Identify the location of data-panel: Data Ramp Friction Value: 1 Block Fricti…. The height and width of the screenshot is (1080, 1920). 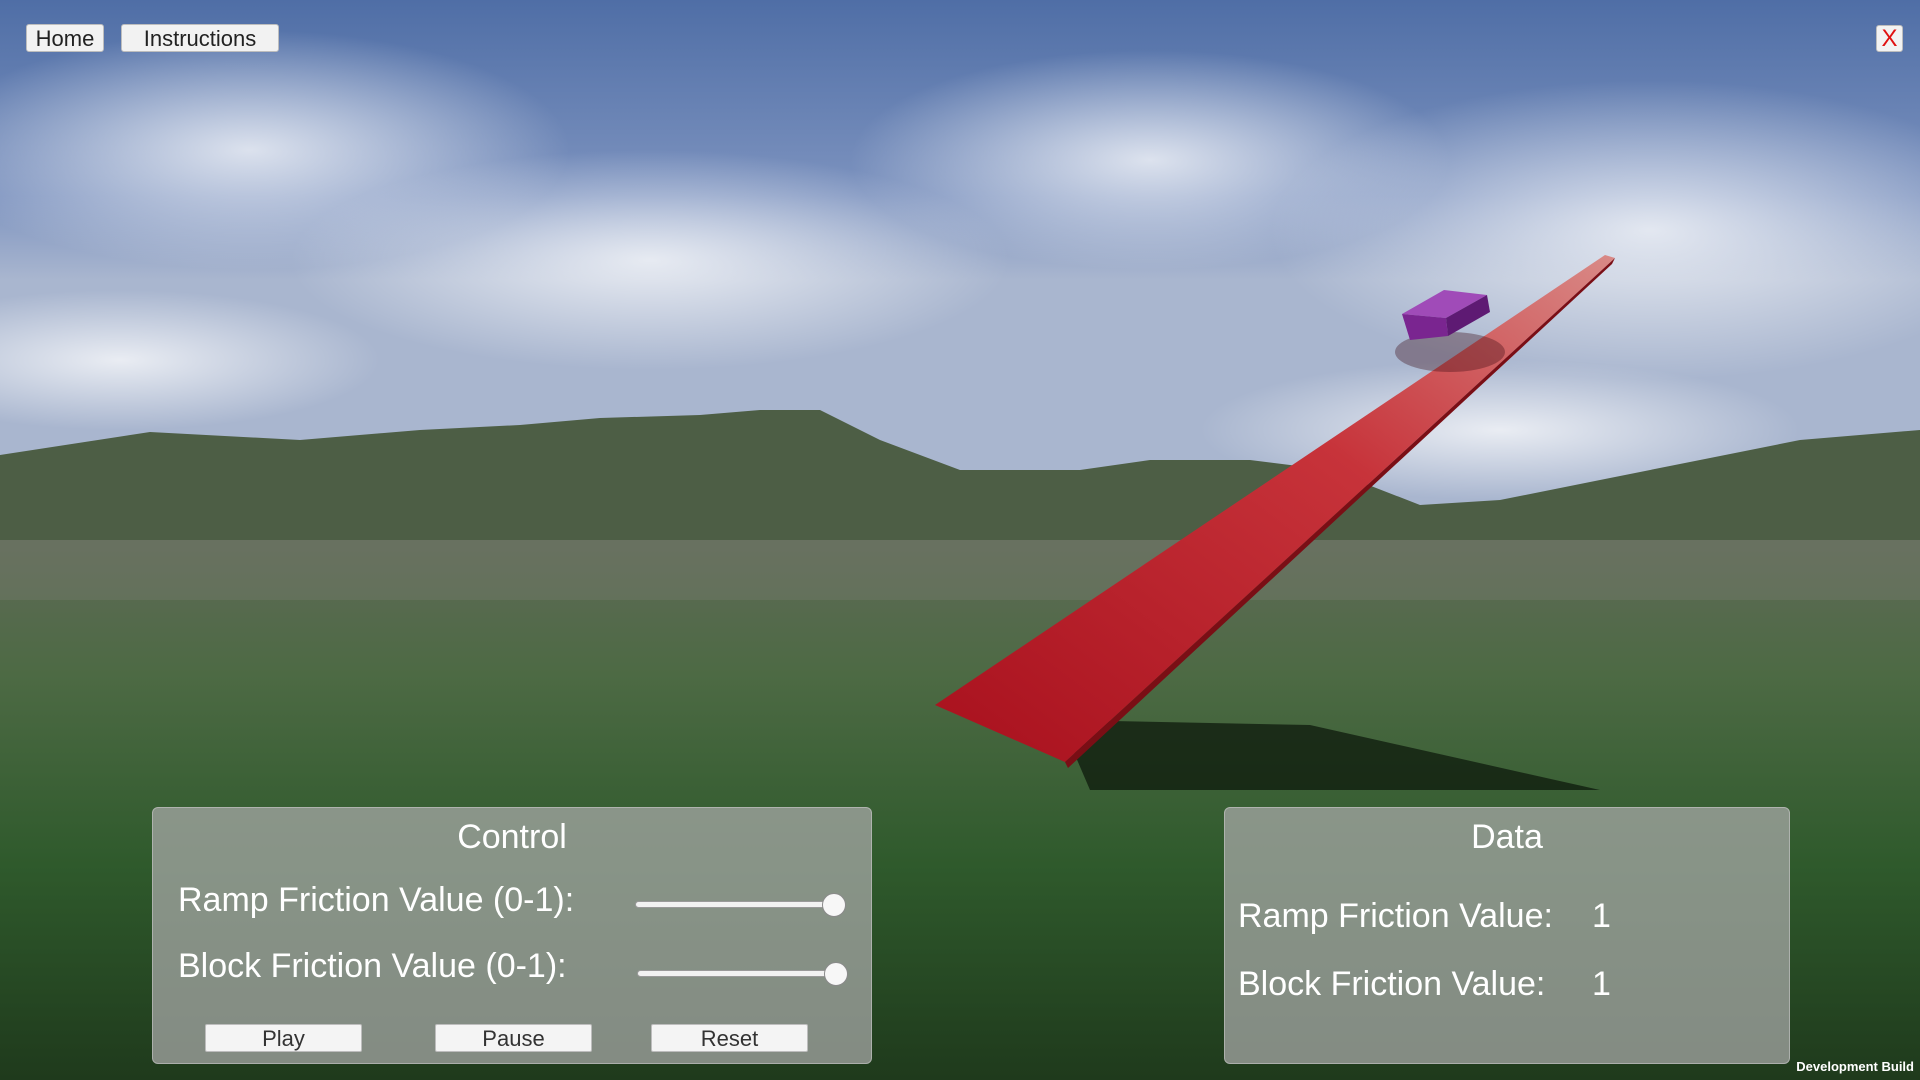
(1507, 935).